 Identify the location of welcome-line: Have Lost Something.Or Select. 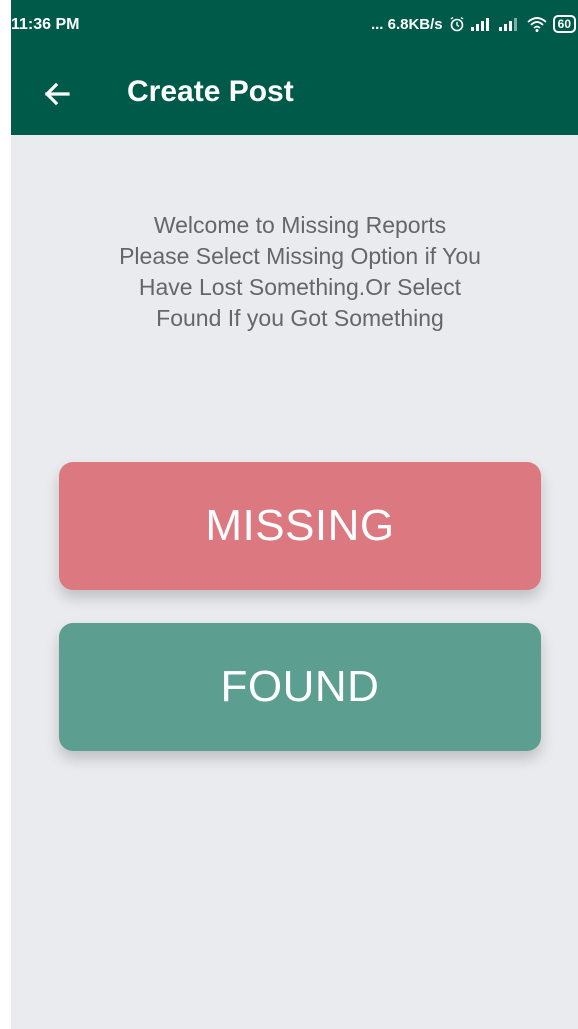
(300, 287).